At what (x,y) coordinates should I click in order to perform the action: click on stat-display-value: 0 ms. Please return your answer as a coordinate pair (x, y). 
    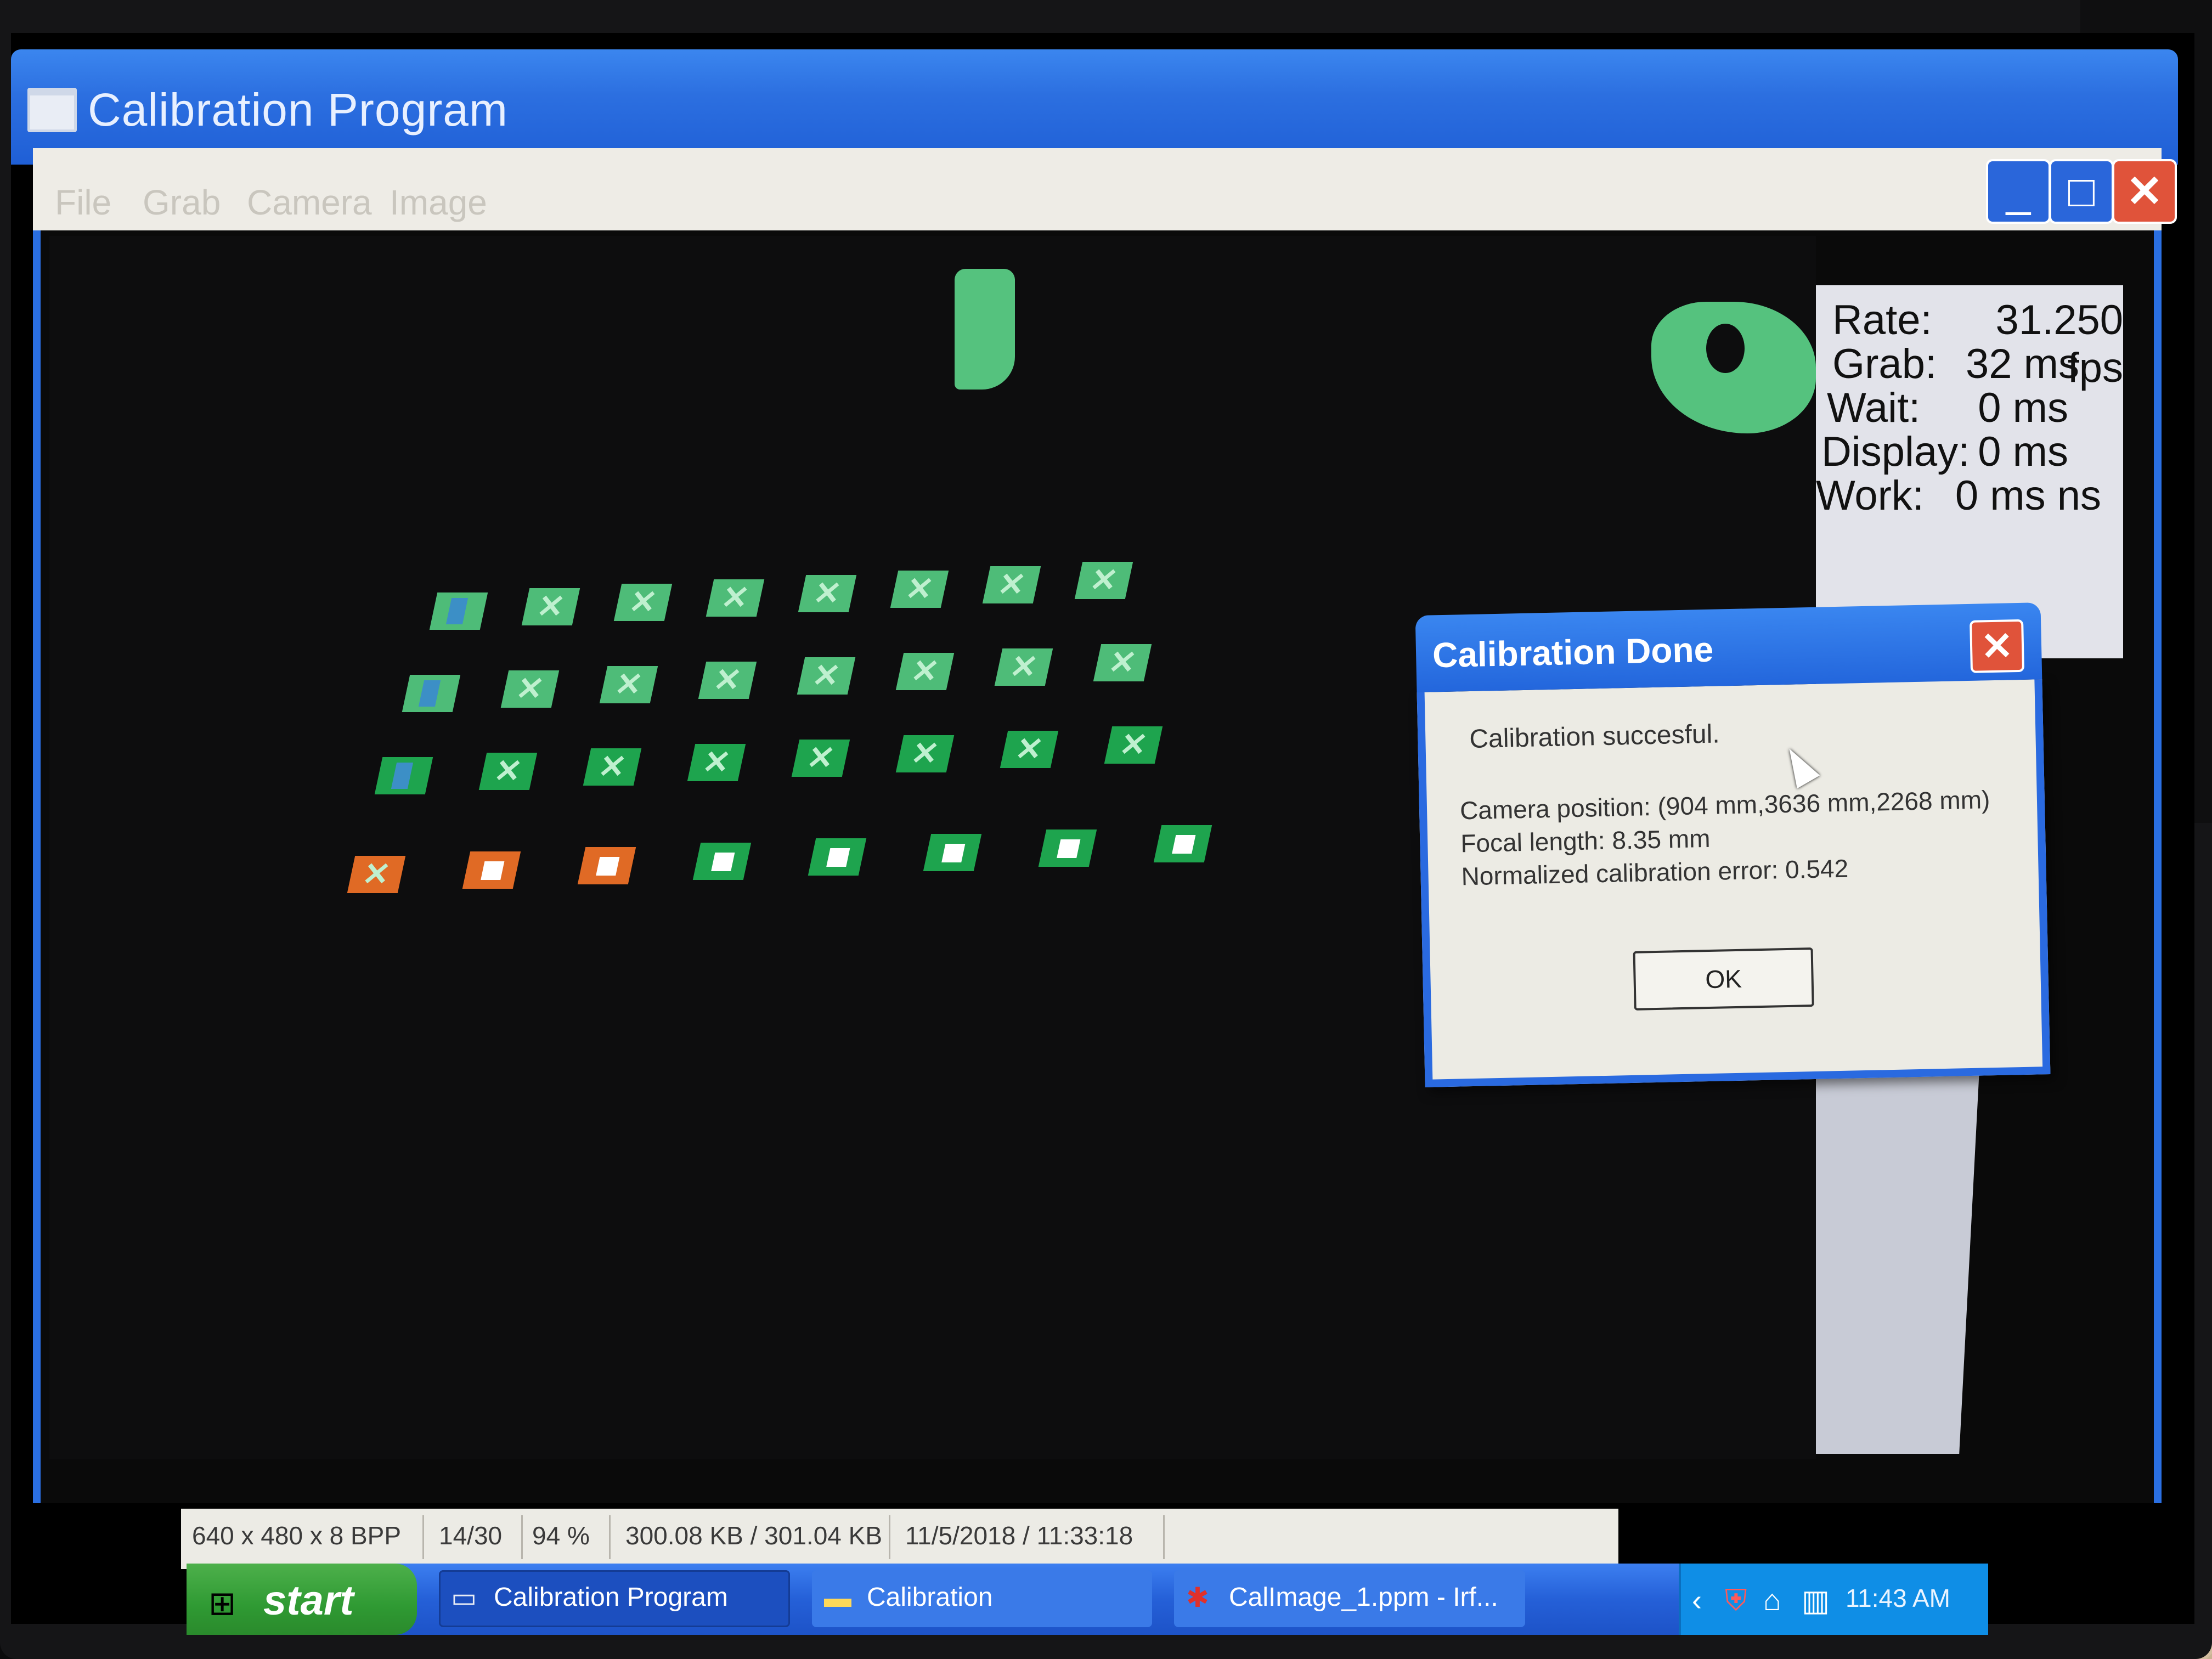
    Looking at the image, I should click on (2023, 452).